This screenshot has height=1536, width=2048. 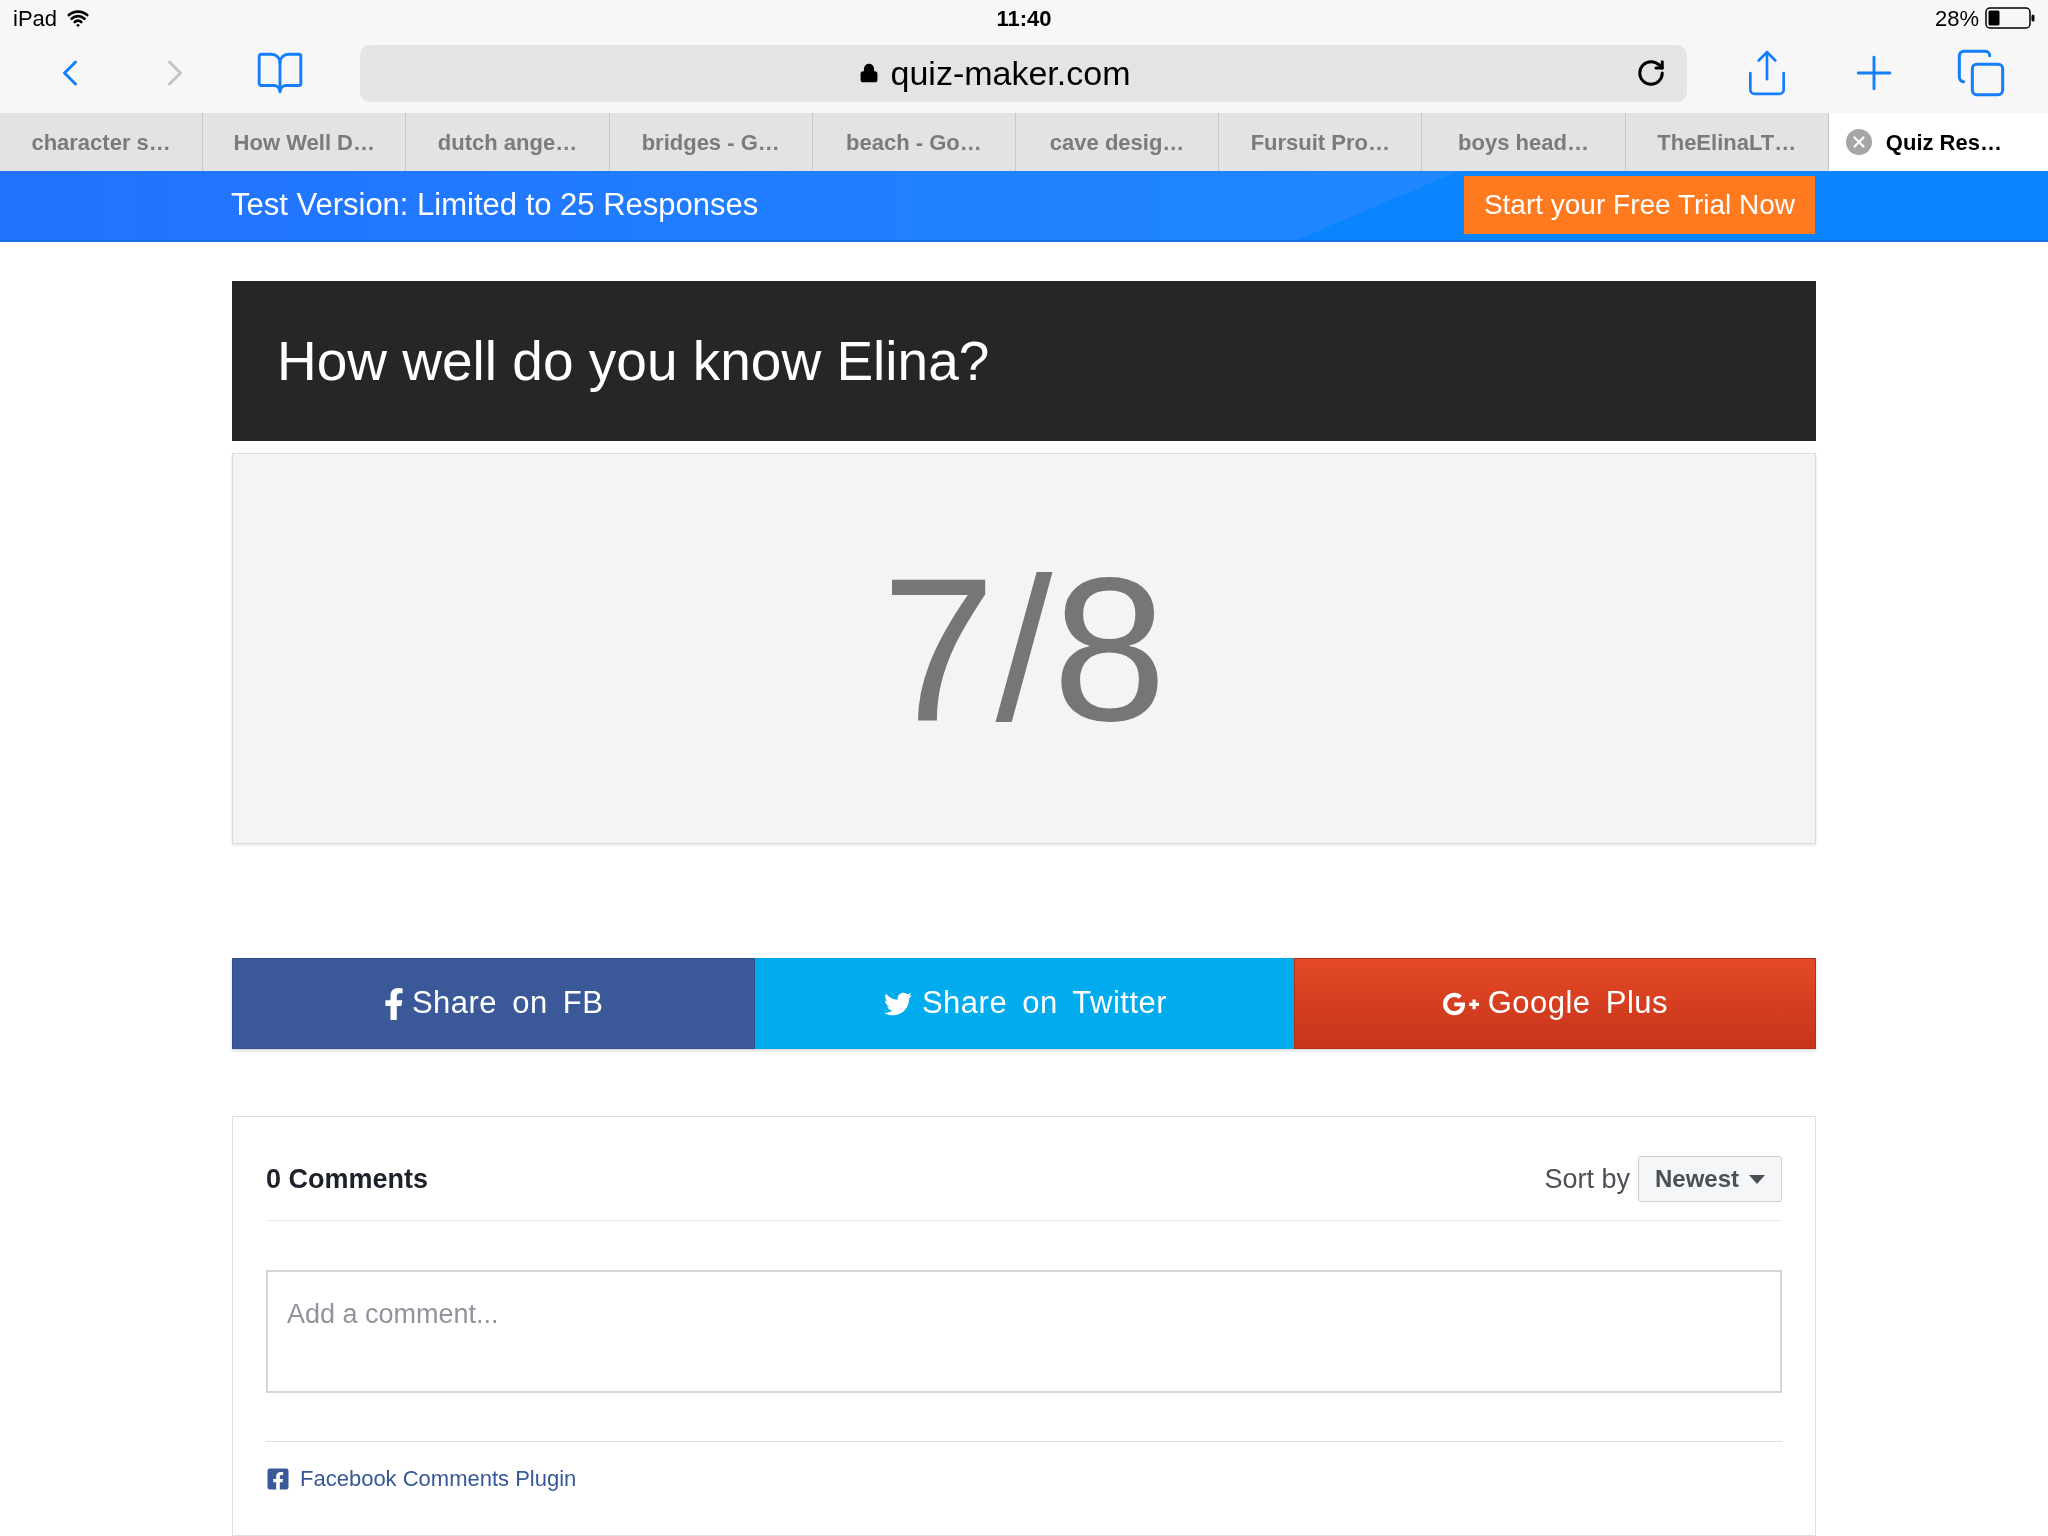 What do you see at coordinates (1858, 142) in the screenshot?
I see `close-icon` at bounding box center [1858, 142].